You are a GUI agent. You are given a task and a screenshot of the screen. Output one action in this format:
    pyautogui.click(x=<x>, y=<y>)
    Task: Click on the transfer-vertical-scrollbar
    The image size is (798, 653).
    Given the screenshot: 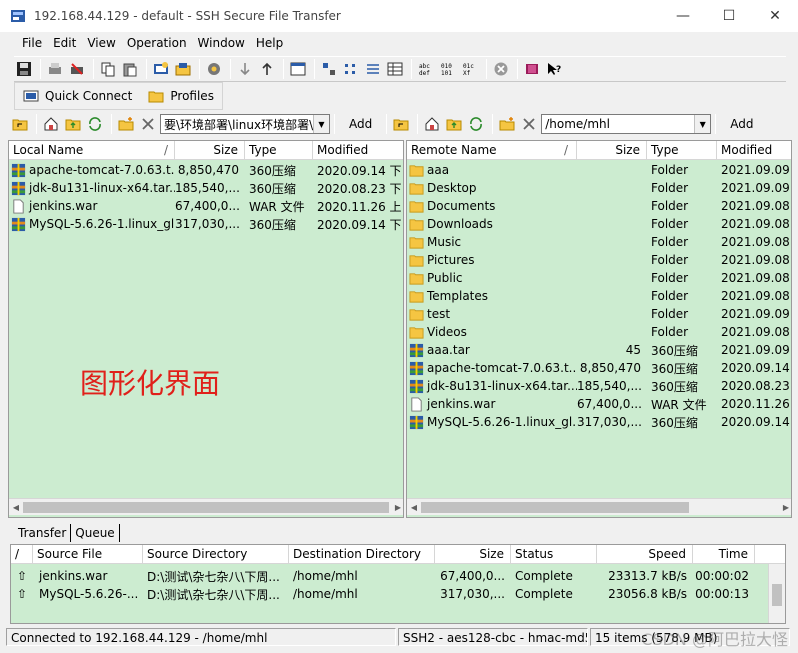 What is the action you would take?
    pyautogui.click(x=776, y=593)
    